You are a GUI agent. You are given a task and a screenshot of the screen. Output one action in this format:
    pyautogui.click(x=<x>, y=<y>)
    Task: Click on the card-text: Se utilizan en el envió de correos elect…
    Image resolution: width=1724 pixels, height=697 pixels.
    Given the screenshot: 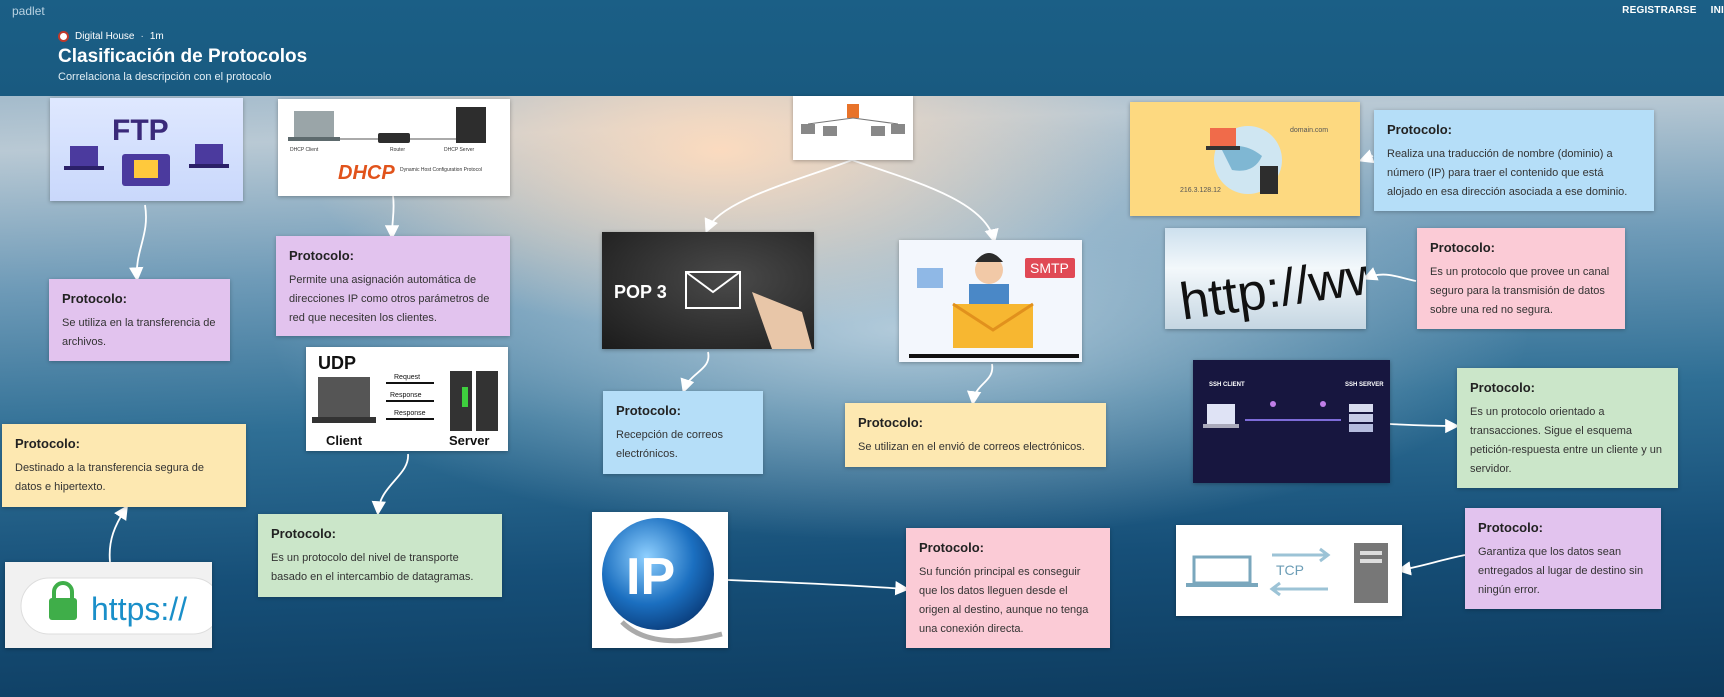 What is the action you would take?
    pyautogui.click(x=971, y=447)
    